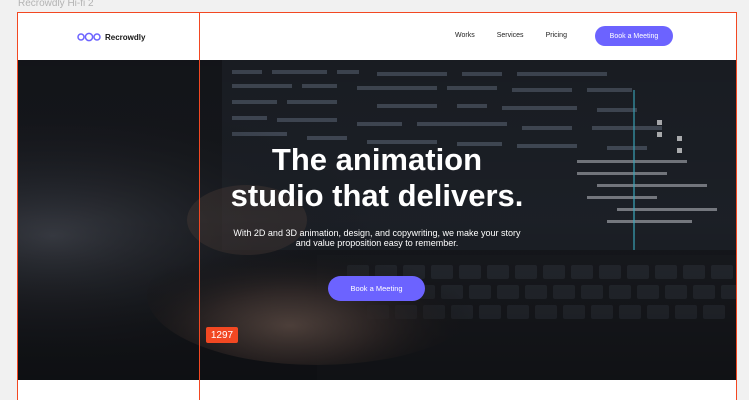 The image size is (749, 400). I want to click on hero-title: The animation studio that delivers., so click(377, 178).